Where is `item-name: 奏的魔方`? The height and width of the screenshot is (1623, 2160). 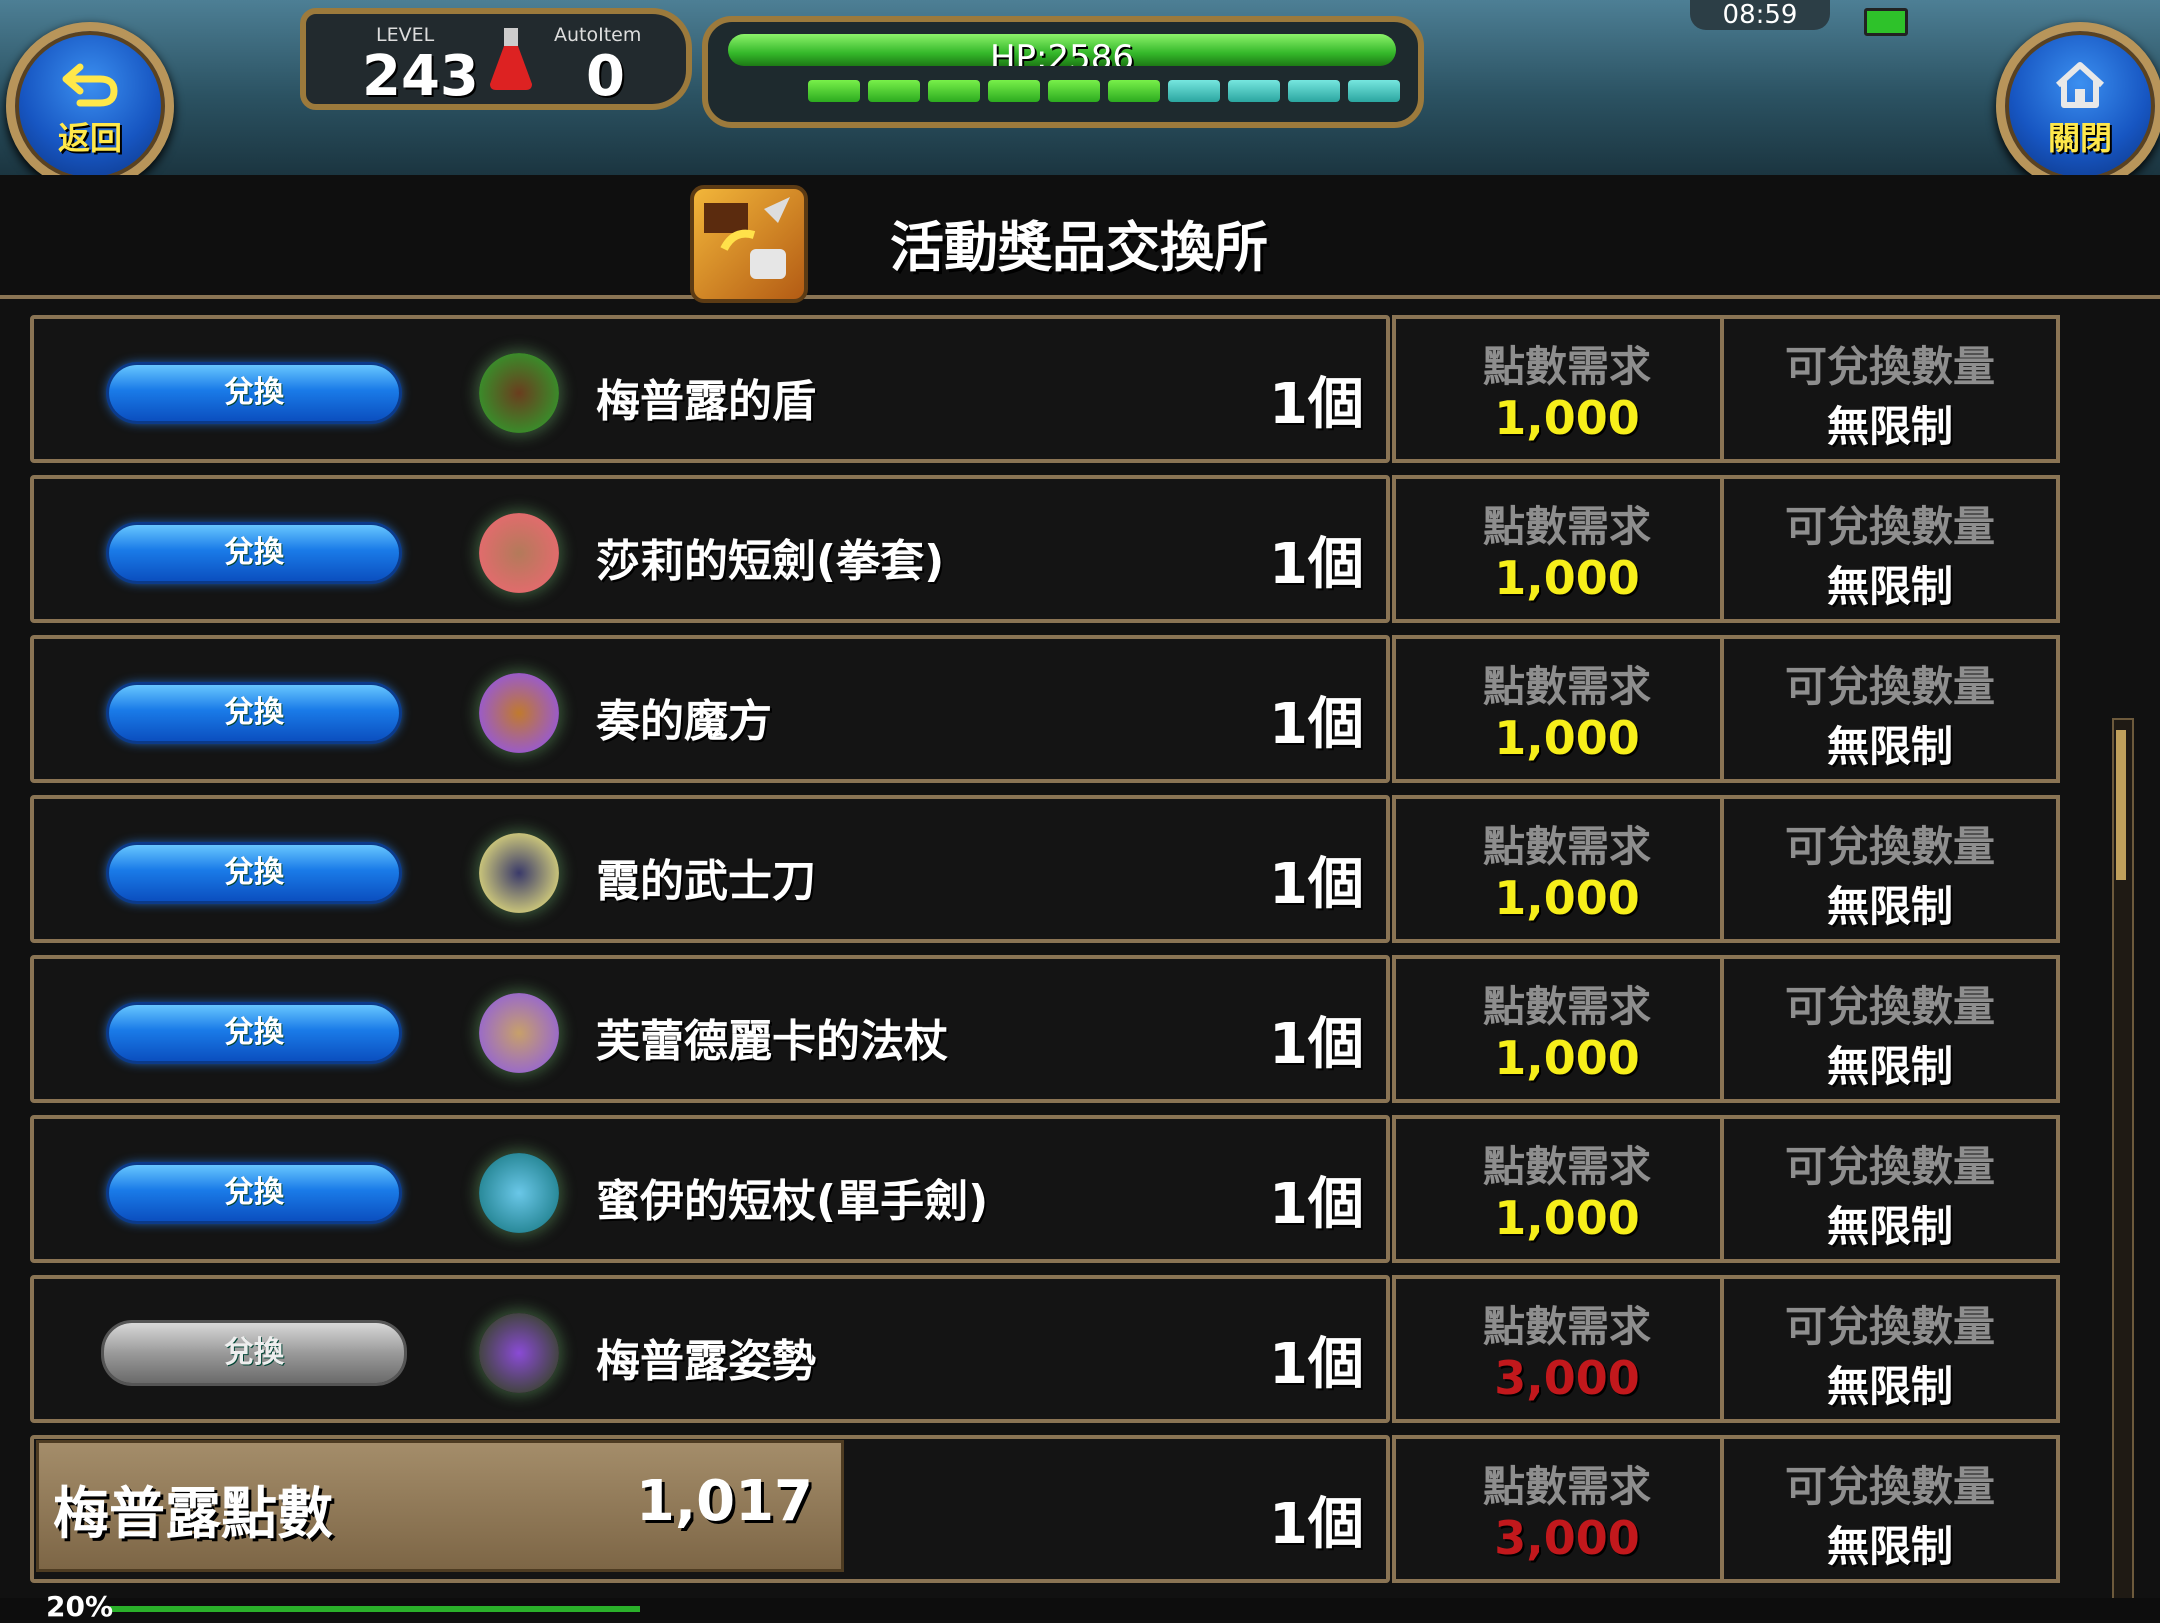 item-name: 奏的魔方 is located at coordinates (684, 721).